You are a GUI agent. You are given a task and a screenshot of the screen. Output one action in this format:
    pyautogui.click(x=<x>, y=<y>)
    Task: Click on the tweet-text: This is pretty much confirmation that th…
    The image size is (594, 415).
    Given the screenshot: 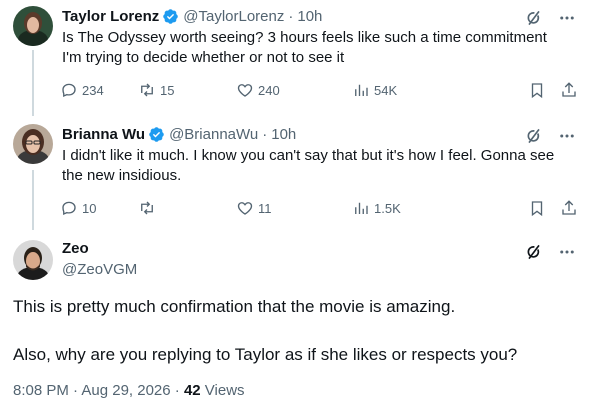 What is the action you would take?
    pyautogui.click(x=234, y=306)
    